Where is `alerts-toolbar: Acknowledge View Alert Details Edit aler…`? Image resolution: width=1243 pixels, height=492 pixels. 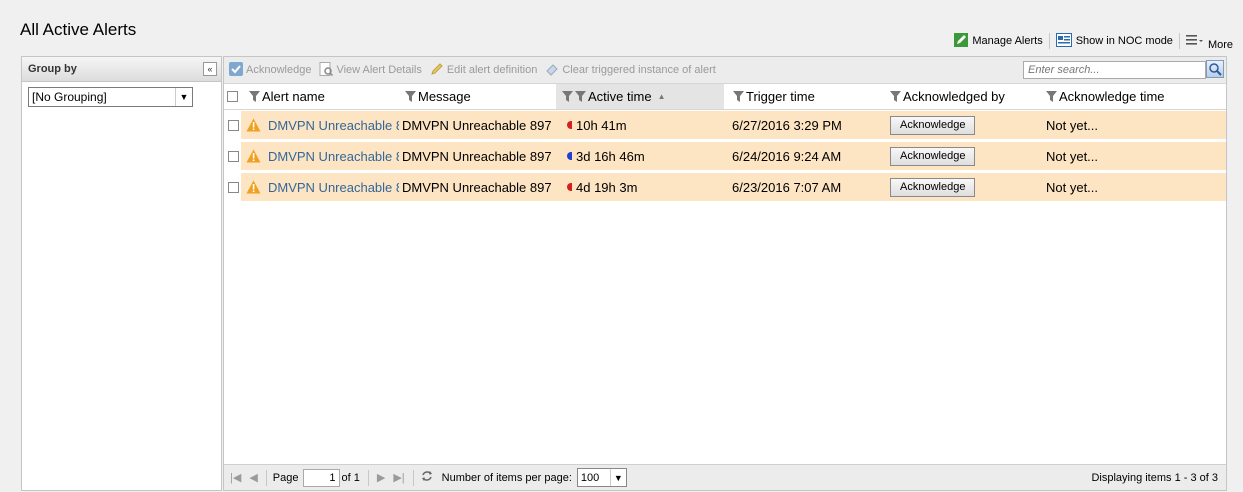
alerts-toolbar: Acknowledge View Alert Details Edit aler… is located at coordinates (725, 70).